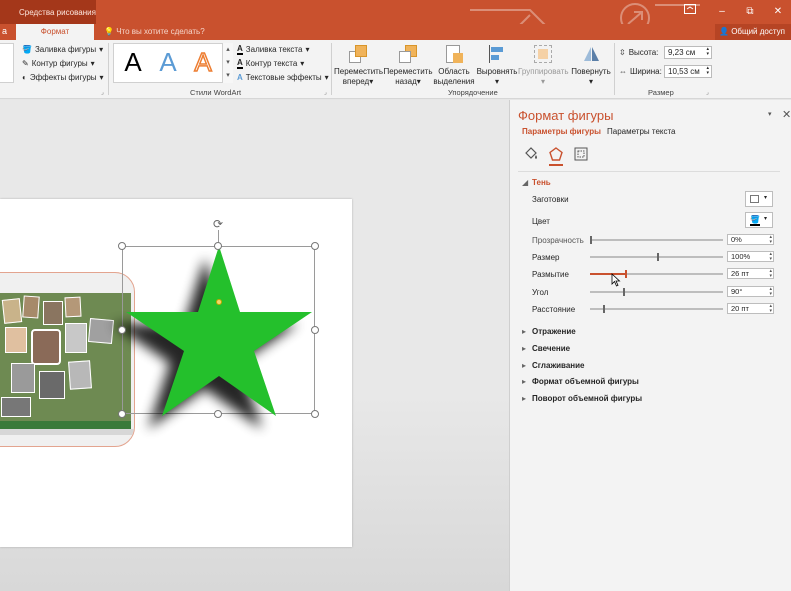 The width and height of the screenshot is (791, 591). Describe the element at coordinates (656, 240) in the screenshot. I see `transparency-slider` at that location.